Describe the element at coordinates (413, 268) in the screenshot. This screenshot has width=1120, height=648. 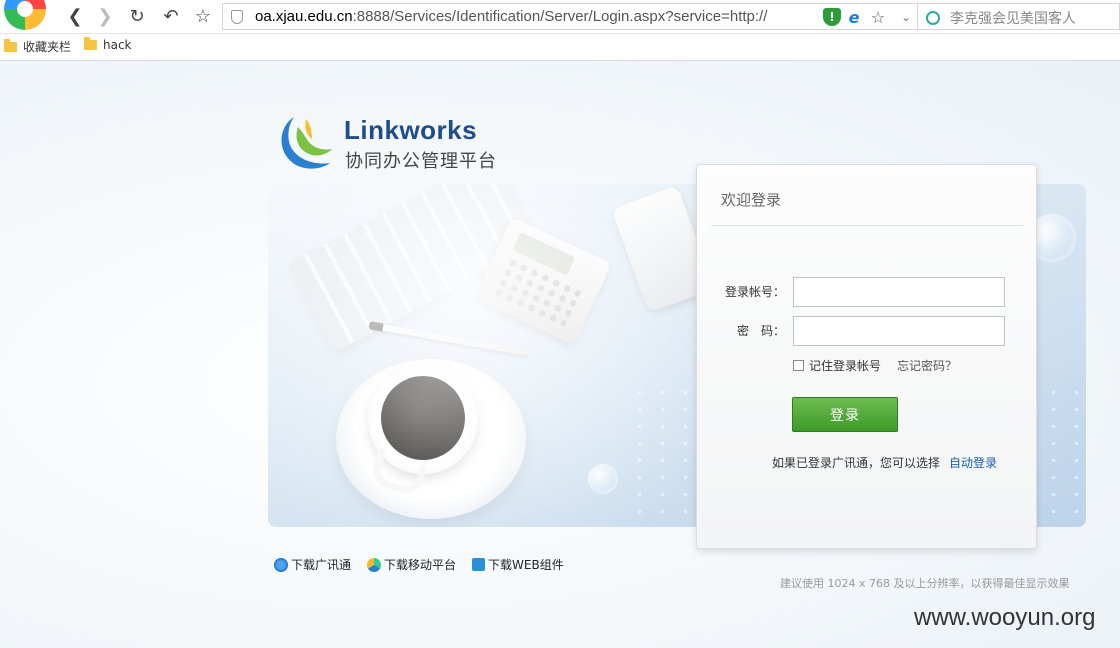
I see `keyboard-image` at that location.